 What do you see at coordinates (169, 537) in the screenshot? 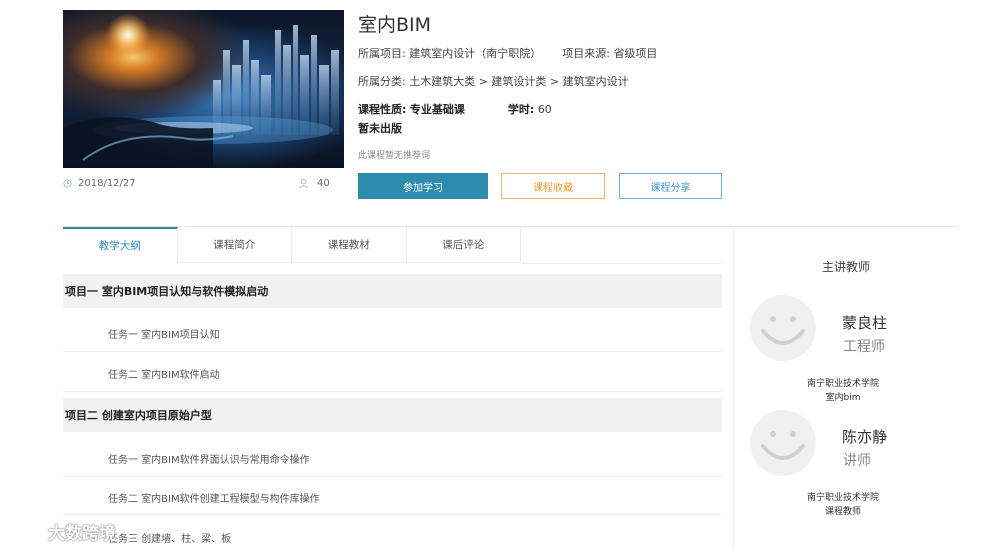
I see `syllabus-task: 任务三 创建墙、柱、梁、板` at bounding box center [169, 537].